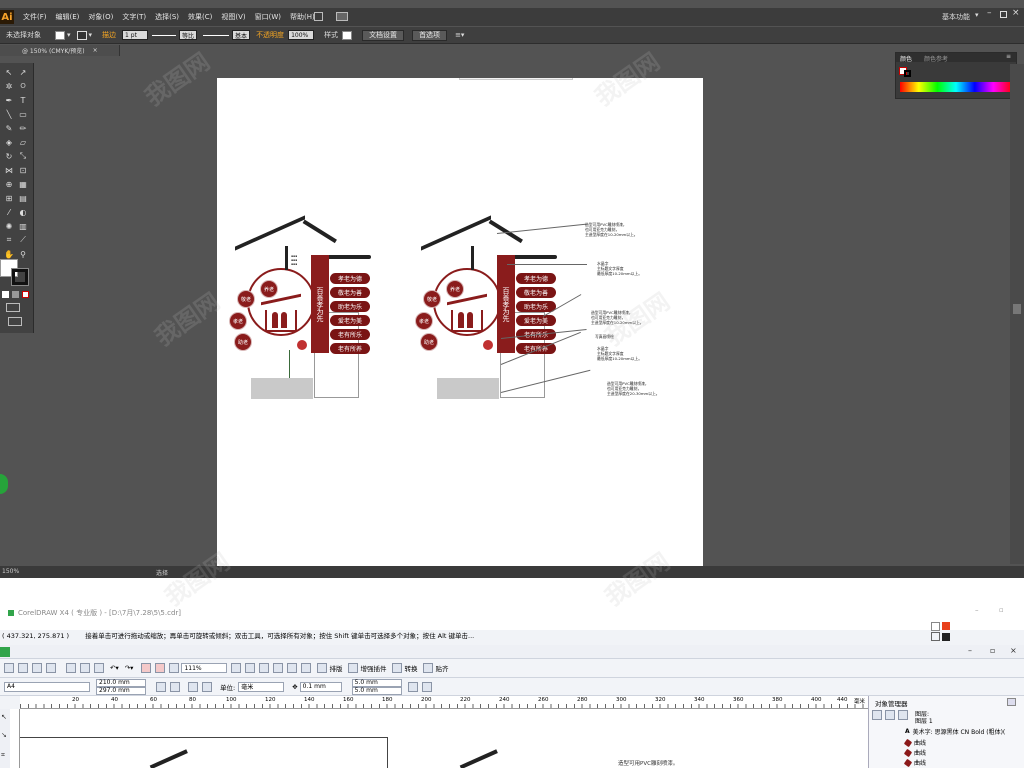 The height and width of the screenshot is (768, 1024). I want to click on workspace-dropdown-icon: ▾, so click(977, 15).